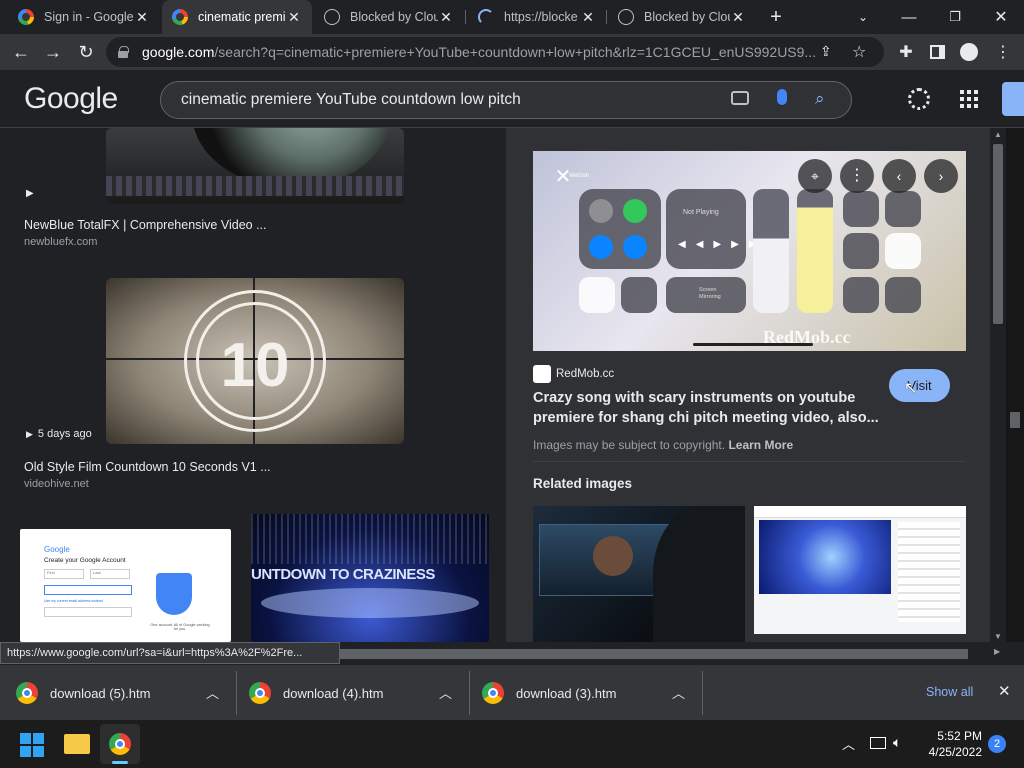 The height and width of the screenshot is (768, 1024). What do you see at coordinates (952, 736) in the screenshot?
I see `clock-time: 5:52 PM` at bounding box center [952, 736].